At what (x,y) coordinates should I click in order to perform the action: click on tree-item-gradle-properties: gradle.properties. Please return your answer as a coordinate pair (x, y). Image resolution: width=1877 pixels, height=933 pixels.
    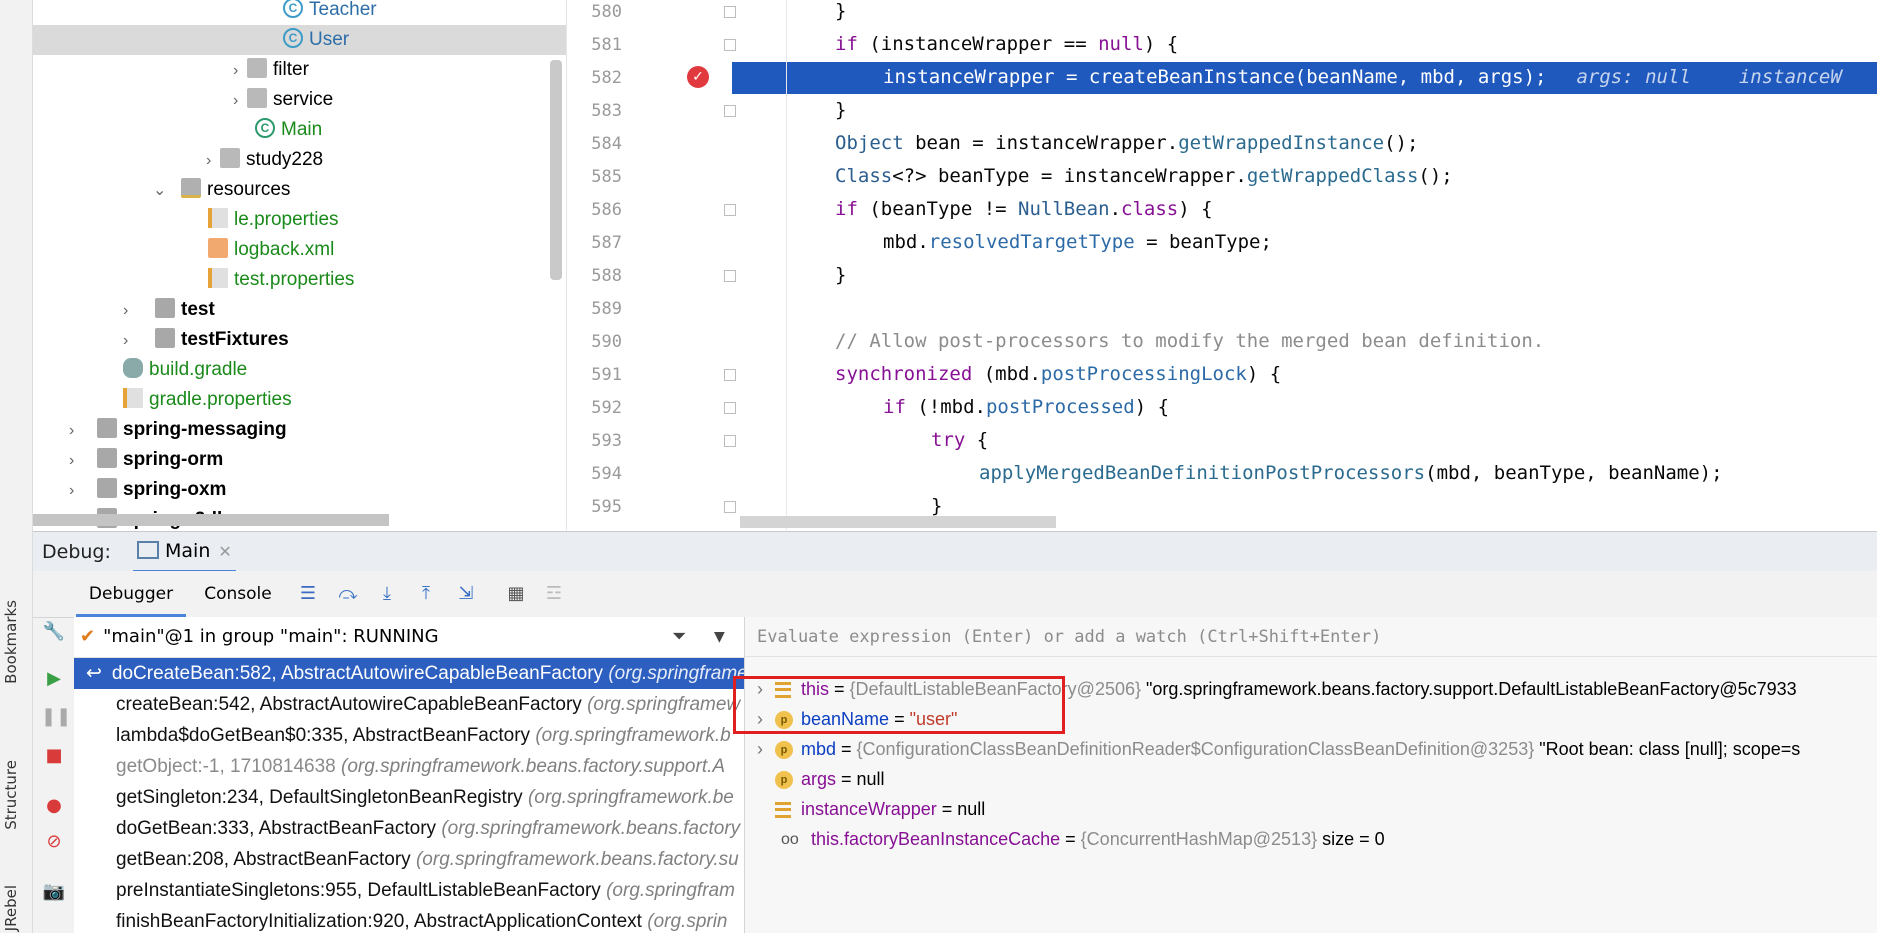
    Looking at the image, I should click on (207, 400).